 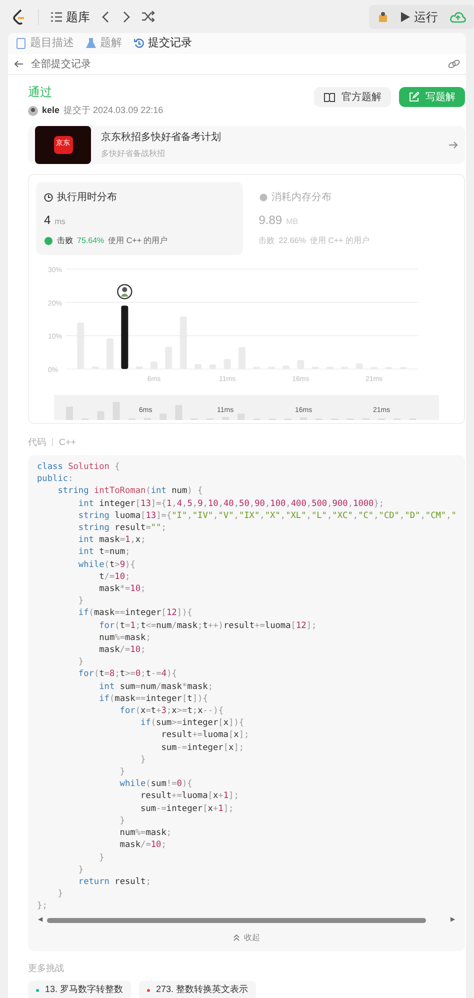 What do you see at coordinates (60, 222) in the screenshot?
I see `stat-unit: ms` at bounding box center [60, 222].